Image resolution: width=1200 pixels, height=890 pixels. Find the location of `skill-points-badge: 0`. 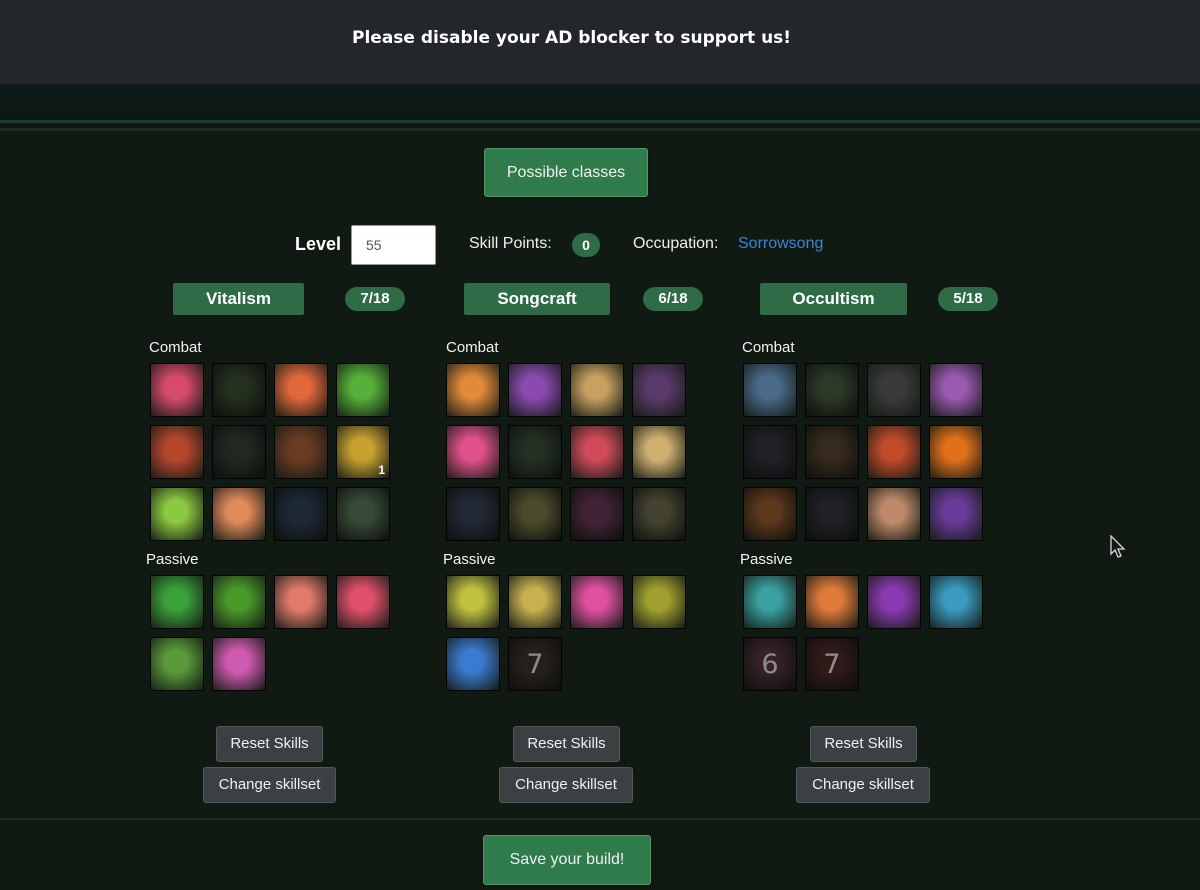

skill-points-badge: 0 is located at coordinates (586, 245).